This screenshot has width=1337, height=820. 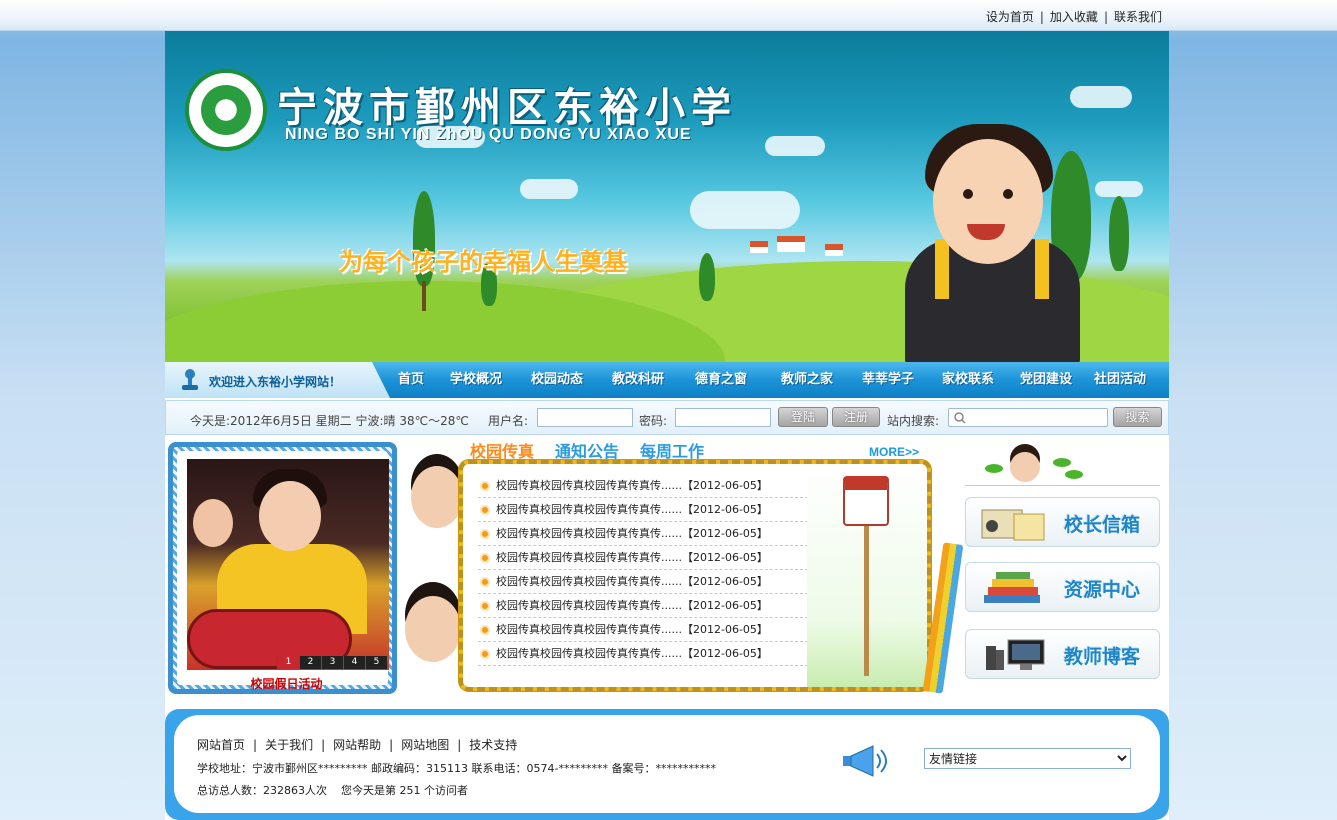 What do you see at coordinates (332, 790) in the screenshot?
I see `footer-visit-counter: 总访总人数：232863人次 您今天是第 251 个访问者` at bounding box center [332, 790].